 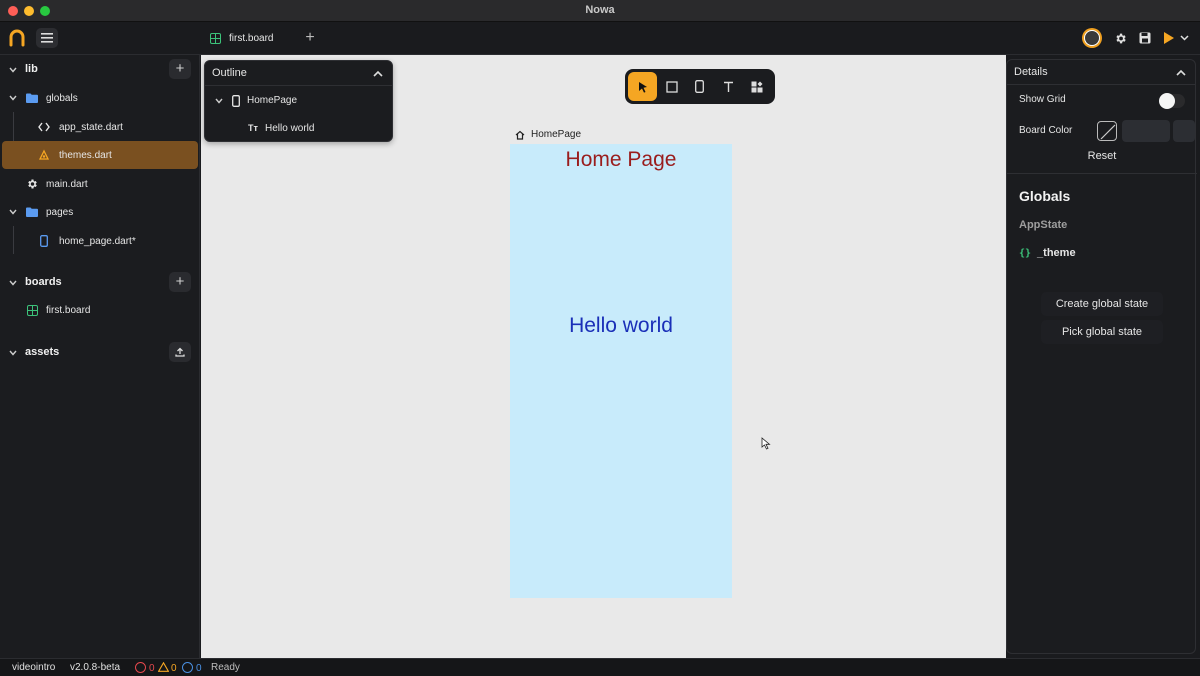 I want to click on text-icon: Tт, so click(x=253, y=128).